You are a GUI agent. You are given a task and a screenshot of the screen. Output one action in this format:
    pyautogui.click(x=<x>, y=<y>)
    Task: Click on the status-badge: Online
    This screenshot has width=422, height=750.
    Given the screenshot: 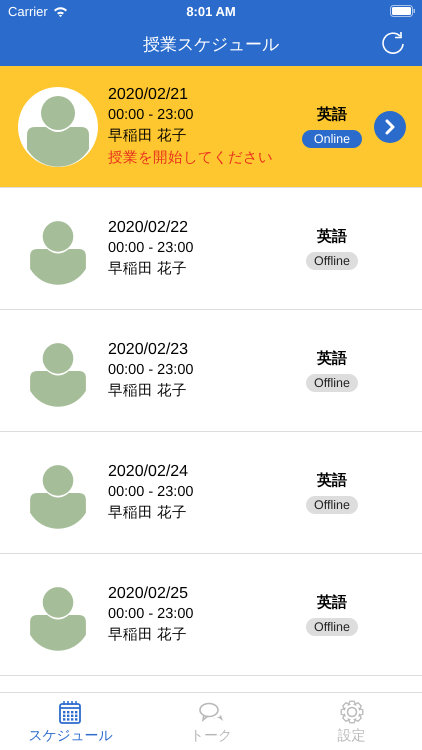 What is the action you would take?
    pyautogui.click(x=332, y=139)
    